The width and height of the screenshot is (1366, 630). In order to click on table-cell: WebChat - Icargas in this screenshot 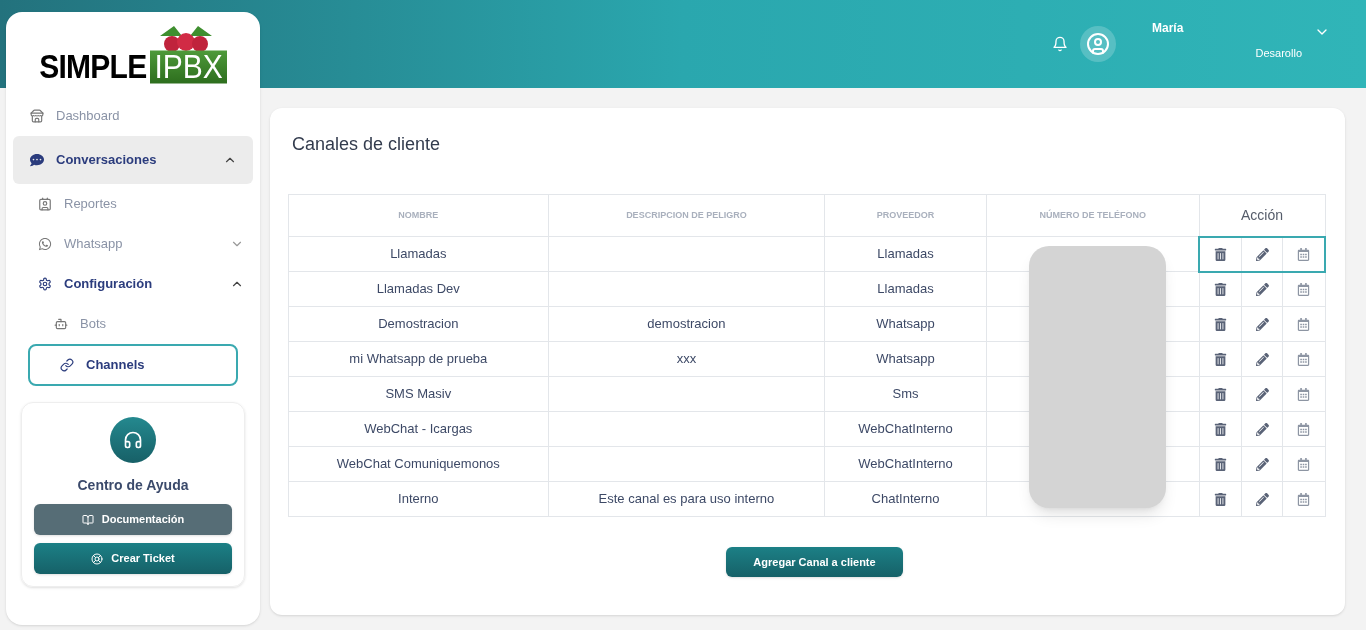, I will do `click(418, 429)`.